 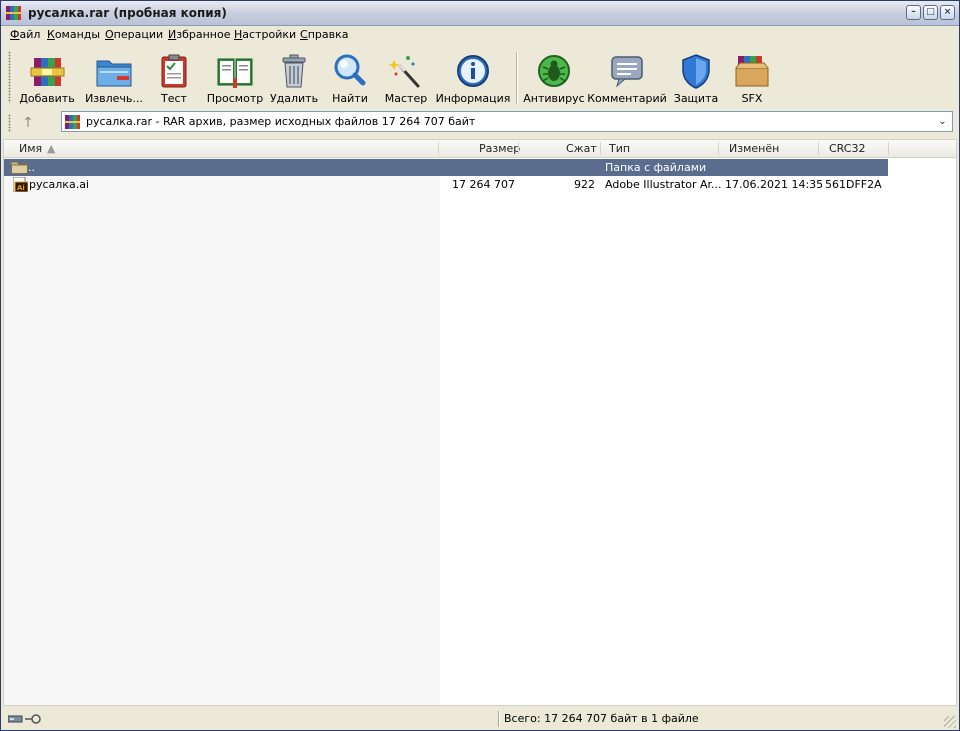 What do you see at coordinates (627, 98) in the screenshot?
I see `comment-label: Комментарий` at bounding box center [627, 98].